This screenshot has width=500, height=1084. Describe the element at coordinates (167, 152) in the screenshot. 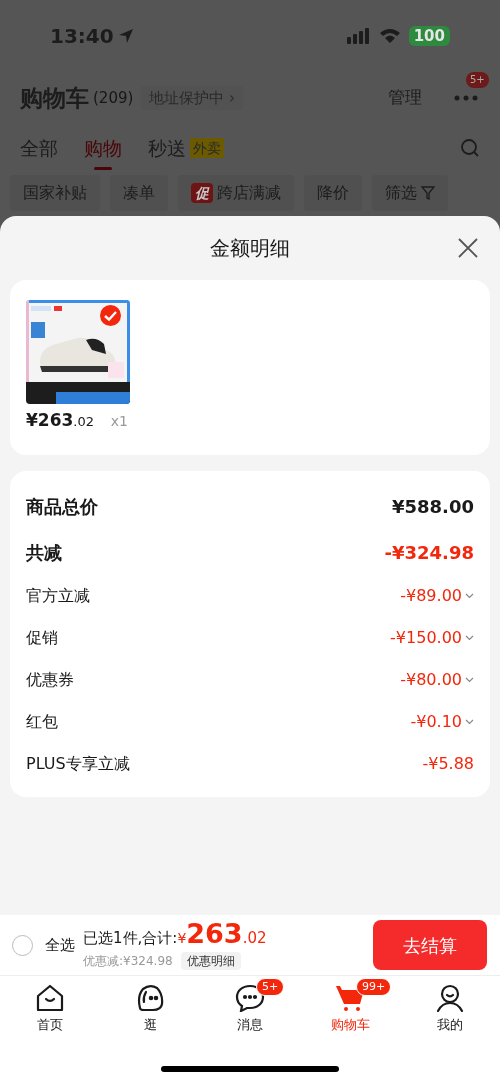

I see `category-tab: 秒送` at that location.